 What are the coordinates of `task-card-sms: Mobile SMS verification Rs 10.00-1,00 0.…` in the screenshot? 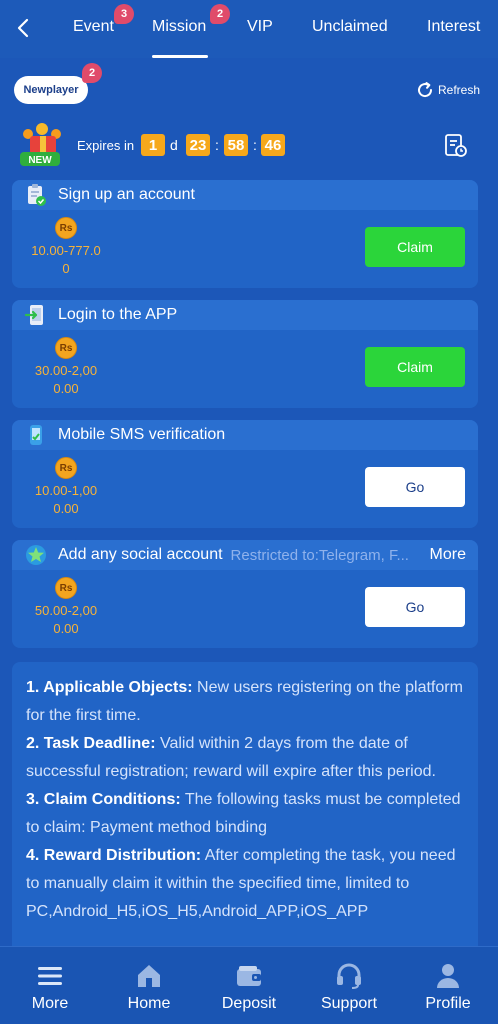 It's located at (245, 474).